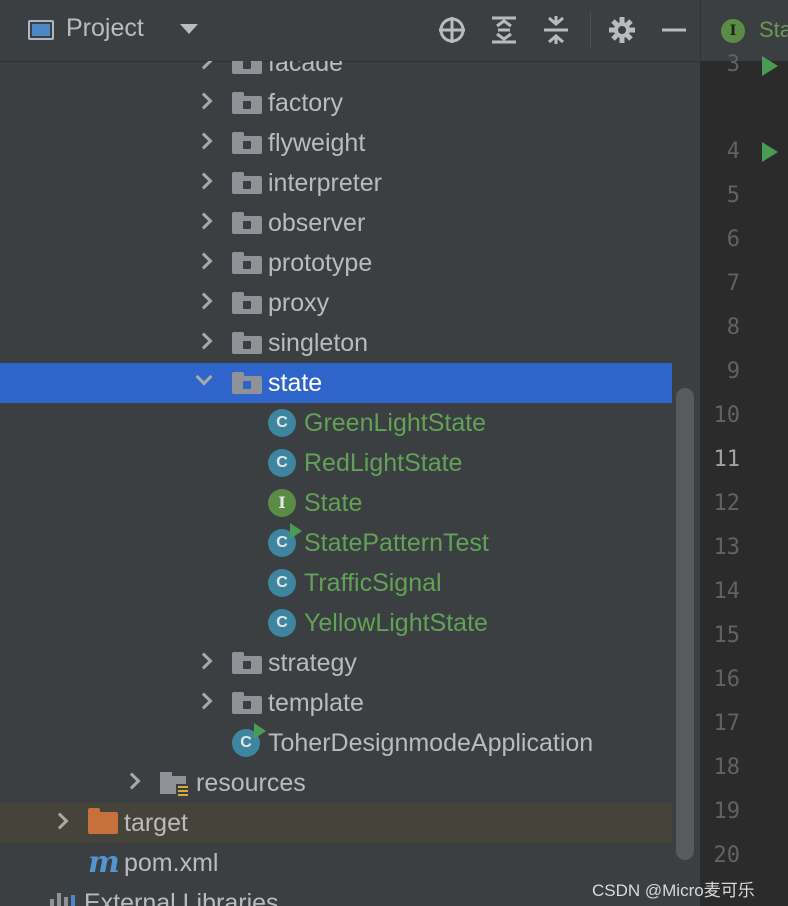  What do you see at coordinates (171, 863) in the screenshot?
I see `tree-item-label: pom.xml` at bounding box center [171, 863].